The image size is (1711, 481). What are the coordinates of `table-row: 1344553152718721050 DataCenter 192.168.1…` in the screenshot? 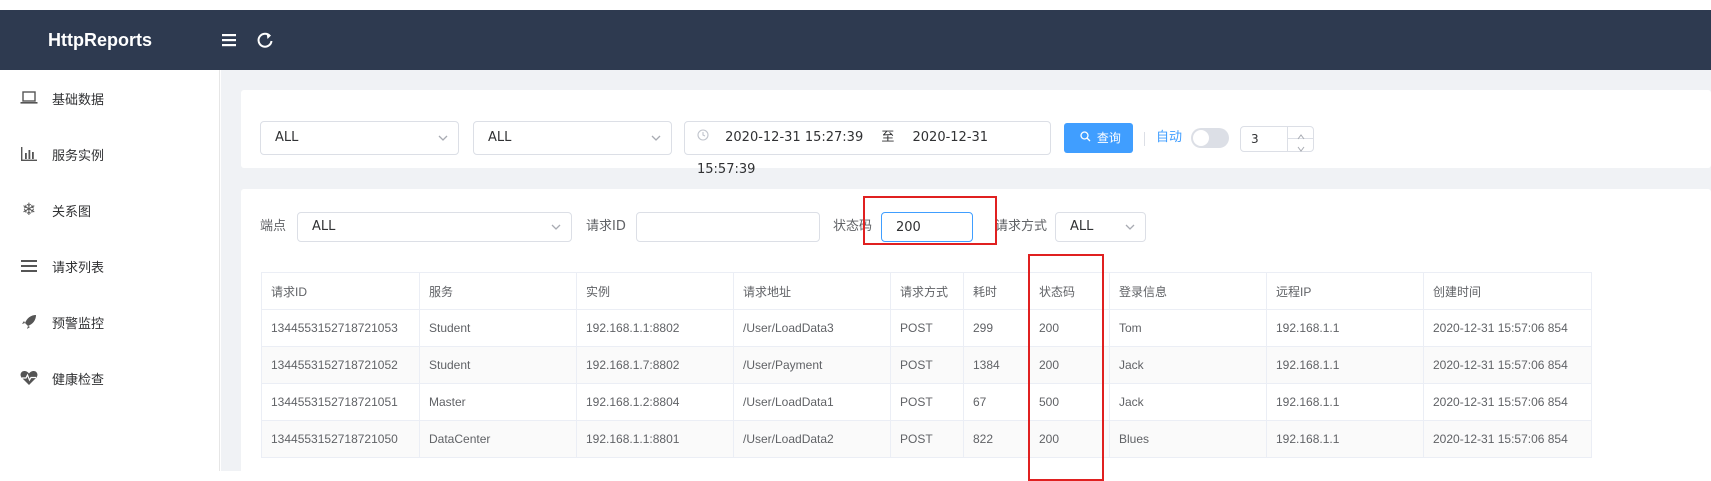 It's located at (926, 439).